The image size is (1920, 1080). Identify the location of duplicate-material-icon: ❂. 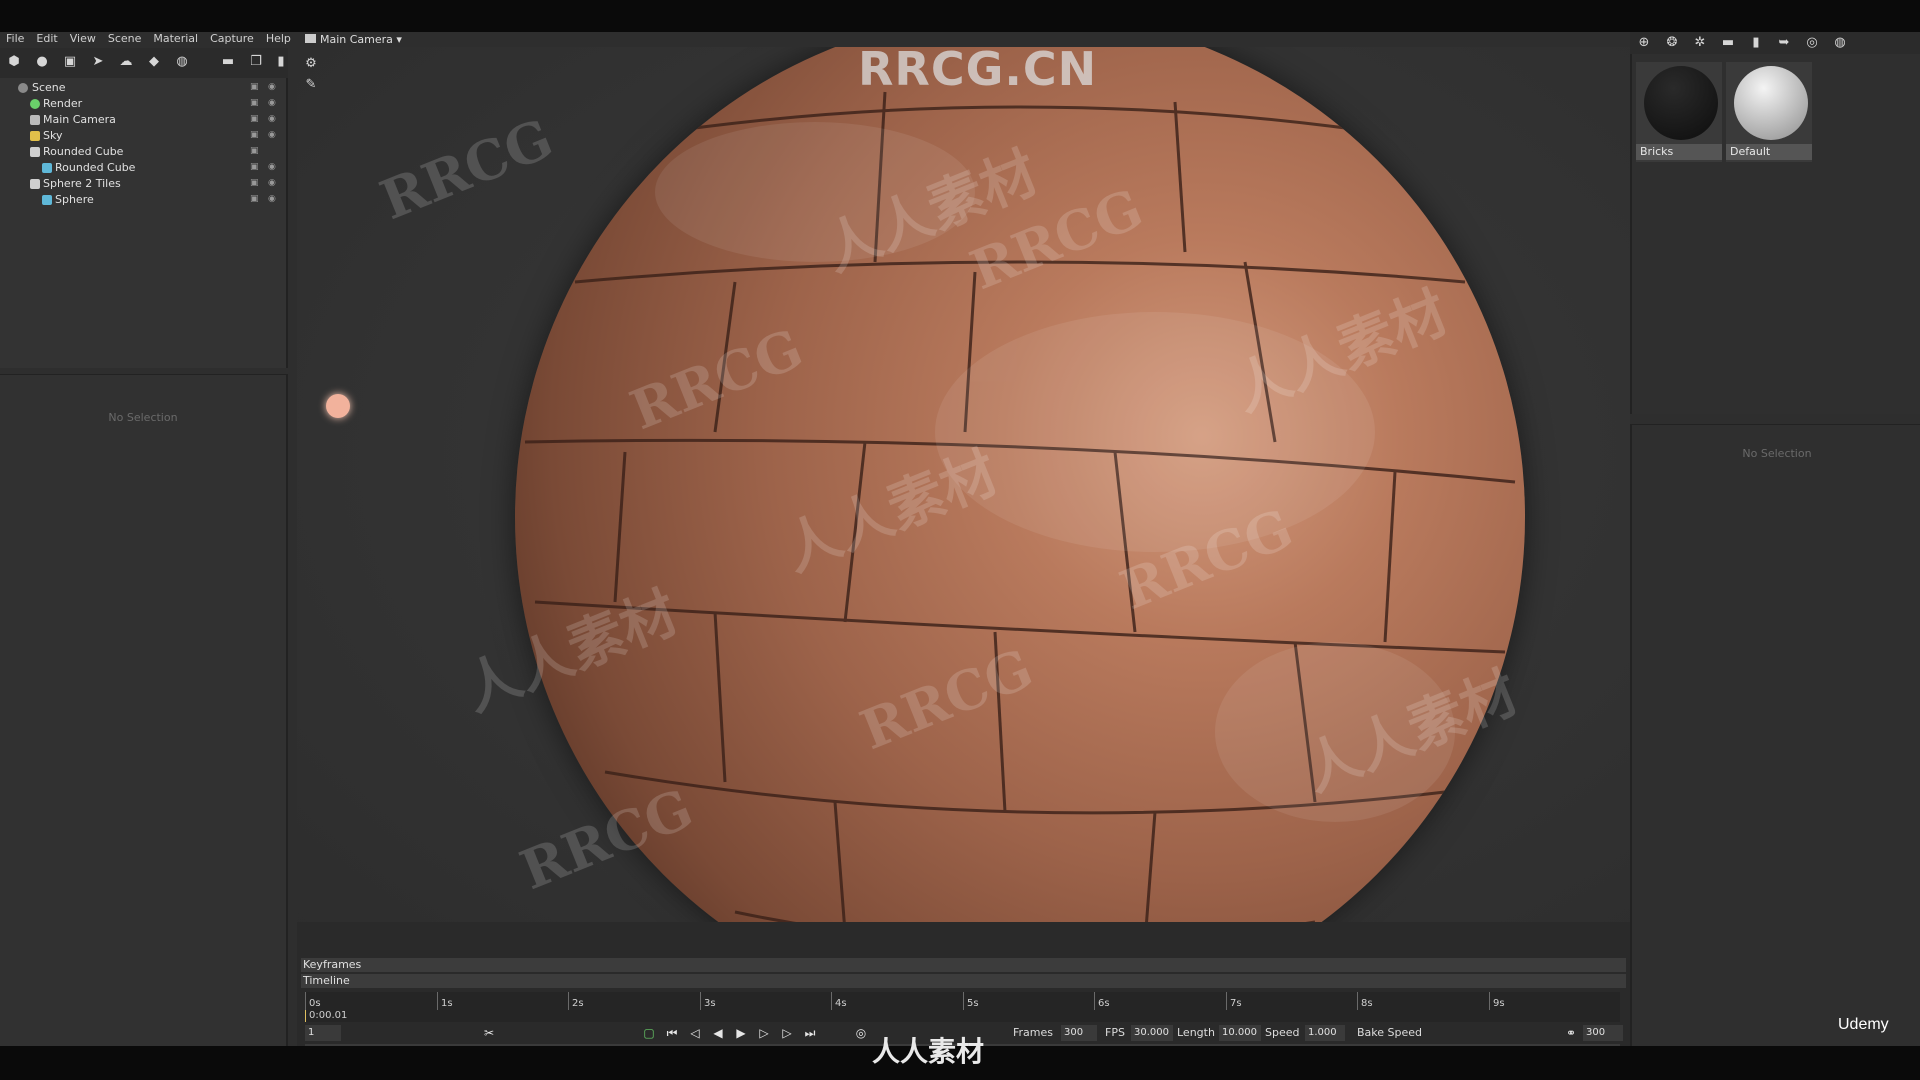
(1672, 43).